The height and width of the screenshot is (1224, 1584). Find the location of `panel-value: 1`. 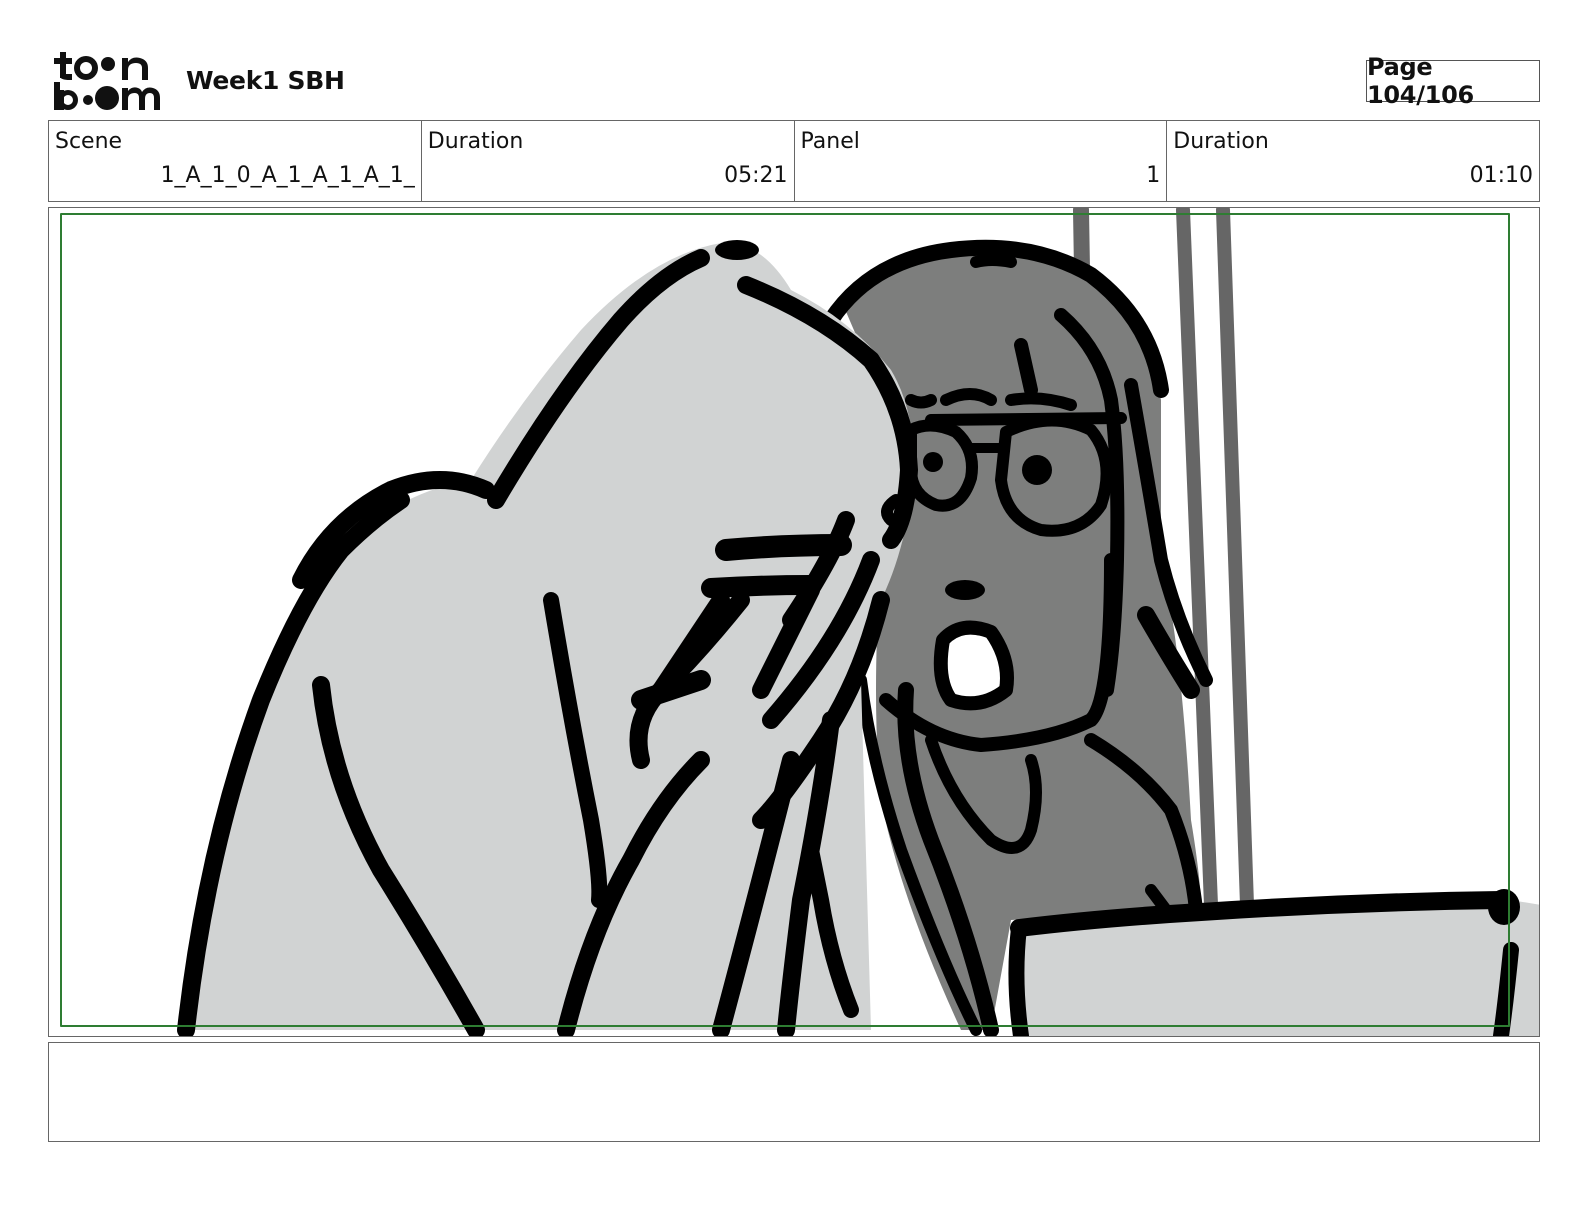

panel-value: 1 is located at coordinates (1153, 175).